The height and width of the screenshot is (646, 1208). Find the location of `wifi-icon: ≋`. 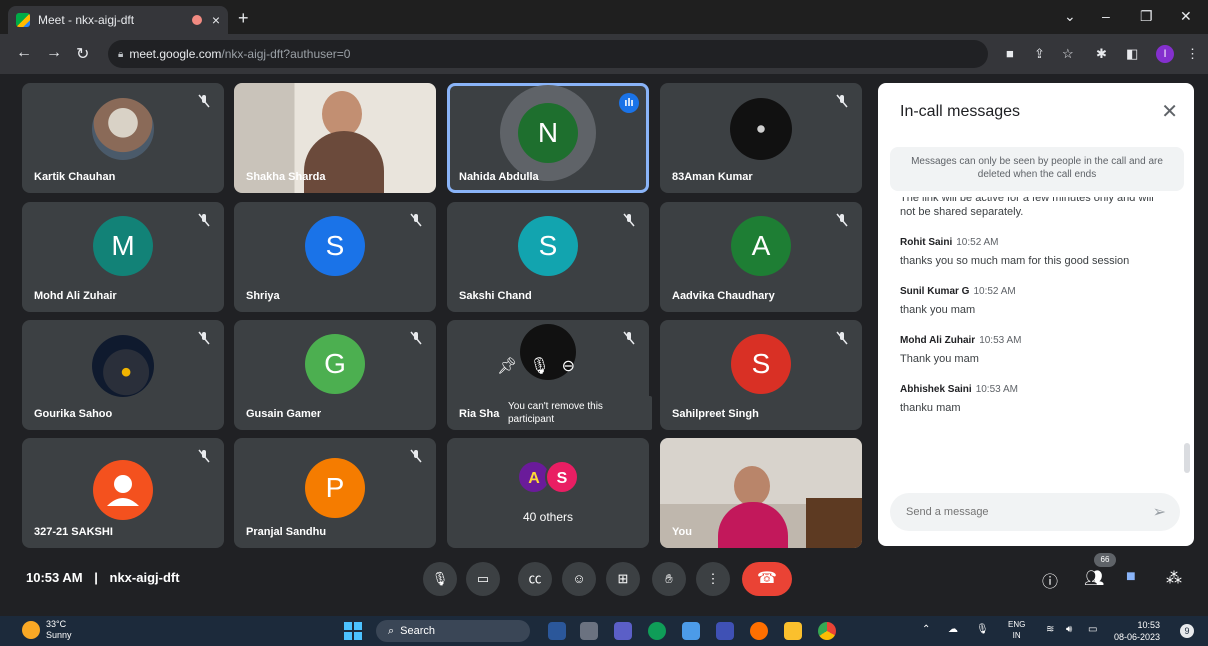

wifi-icon: ≋ is located at coordinates (1050, 629).